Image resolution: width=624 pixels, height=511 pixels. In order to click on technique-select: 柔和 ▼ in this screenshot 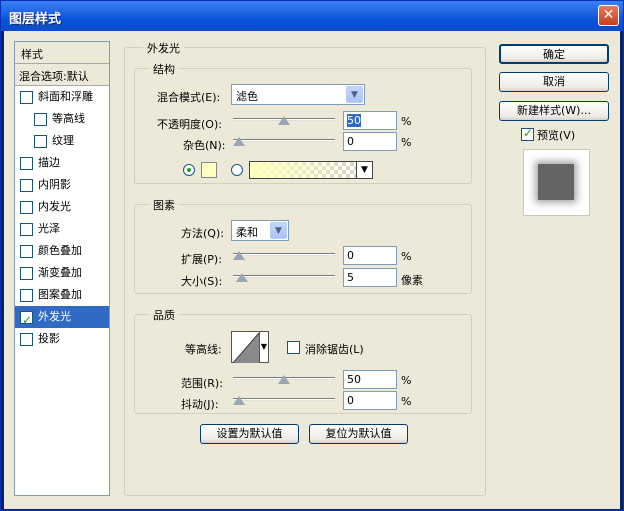, I will do `click(260, 230)`.